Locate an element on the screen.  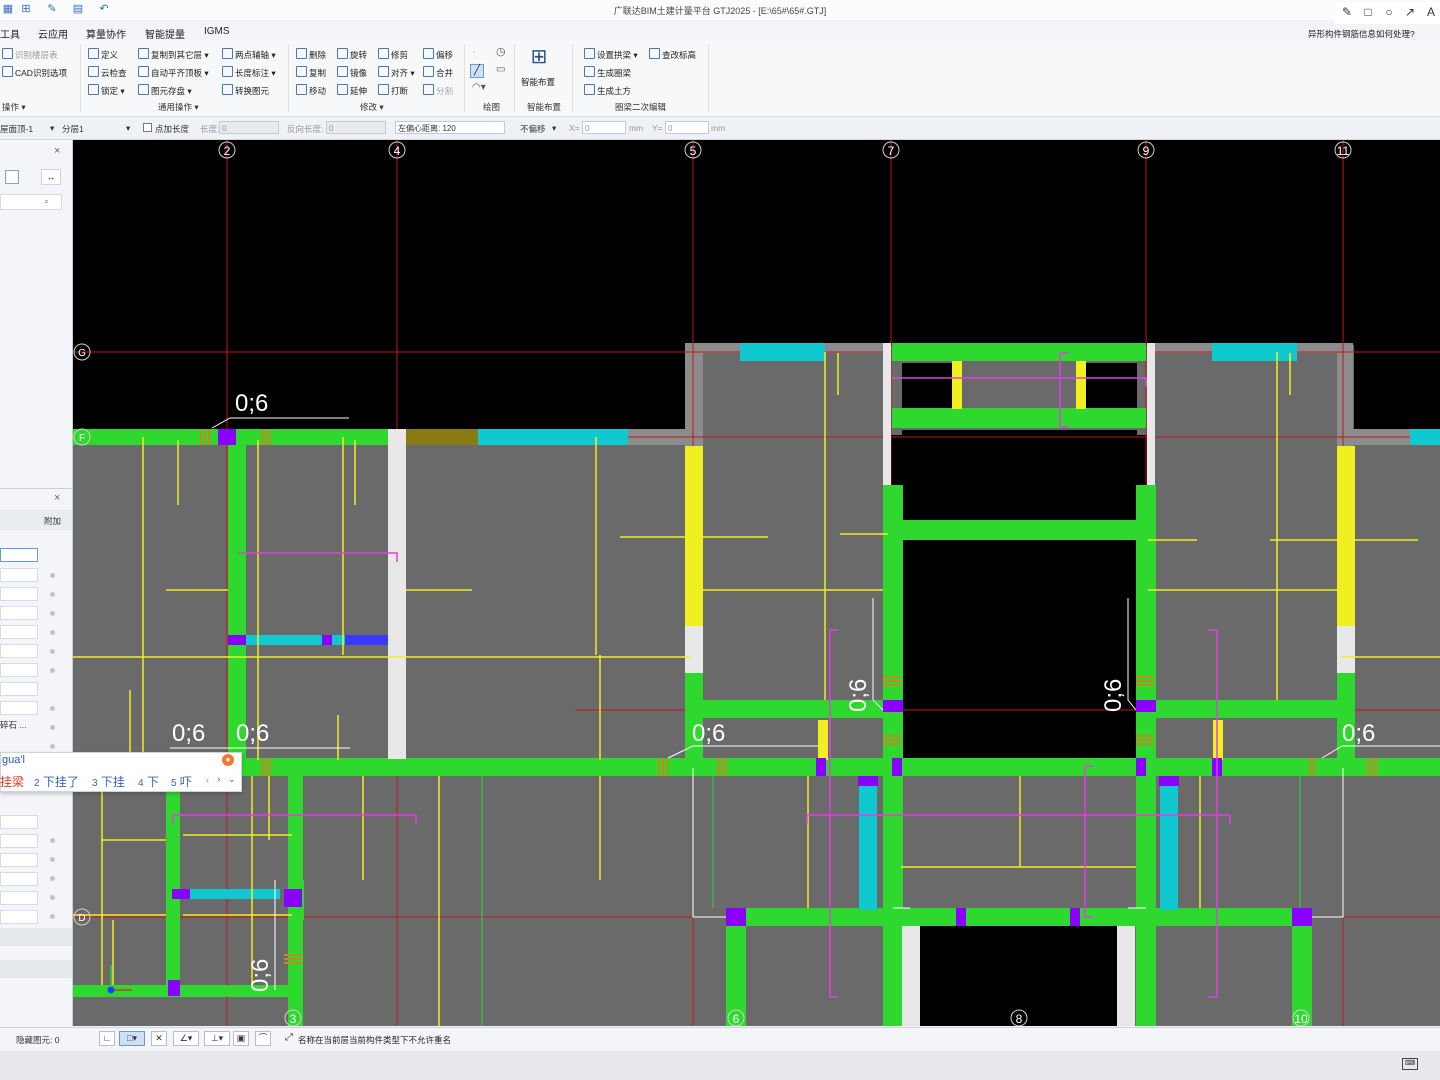
menu-cloud: 云应用 is located at coordinates (53, 33).